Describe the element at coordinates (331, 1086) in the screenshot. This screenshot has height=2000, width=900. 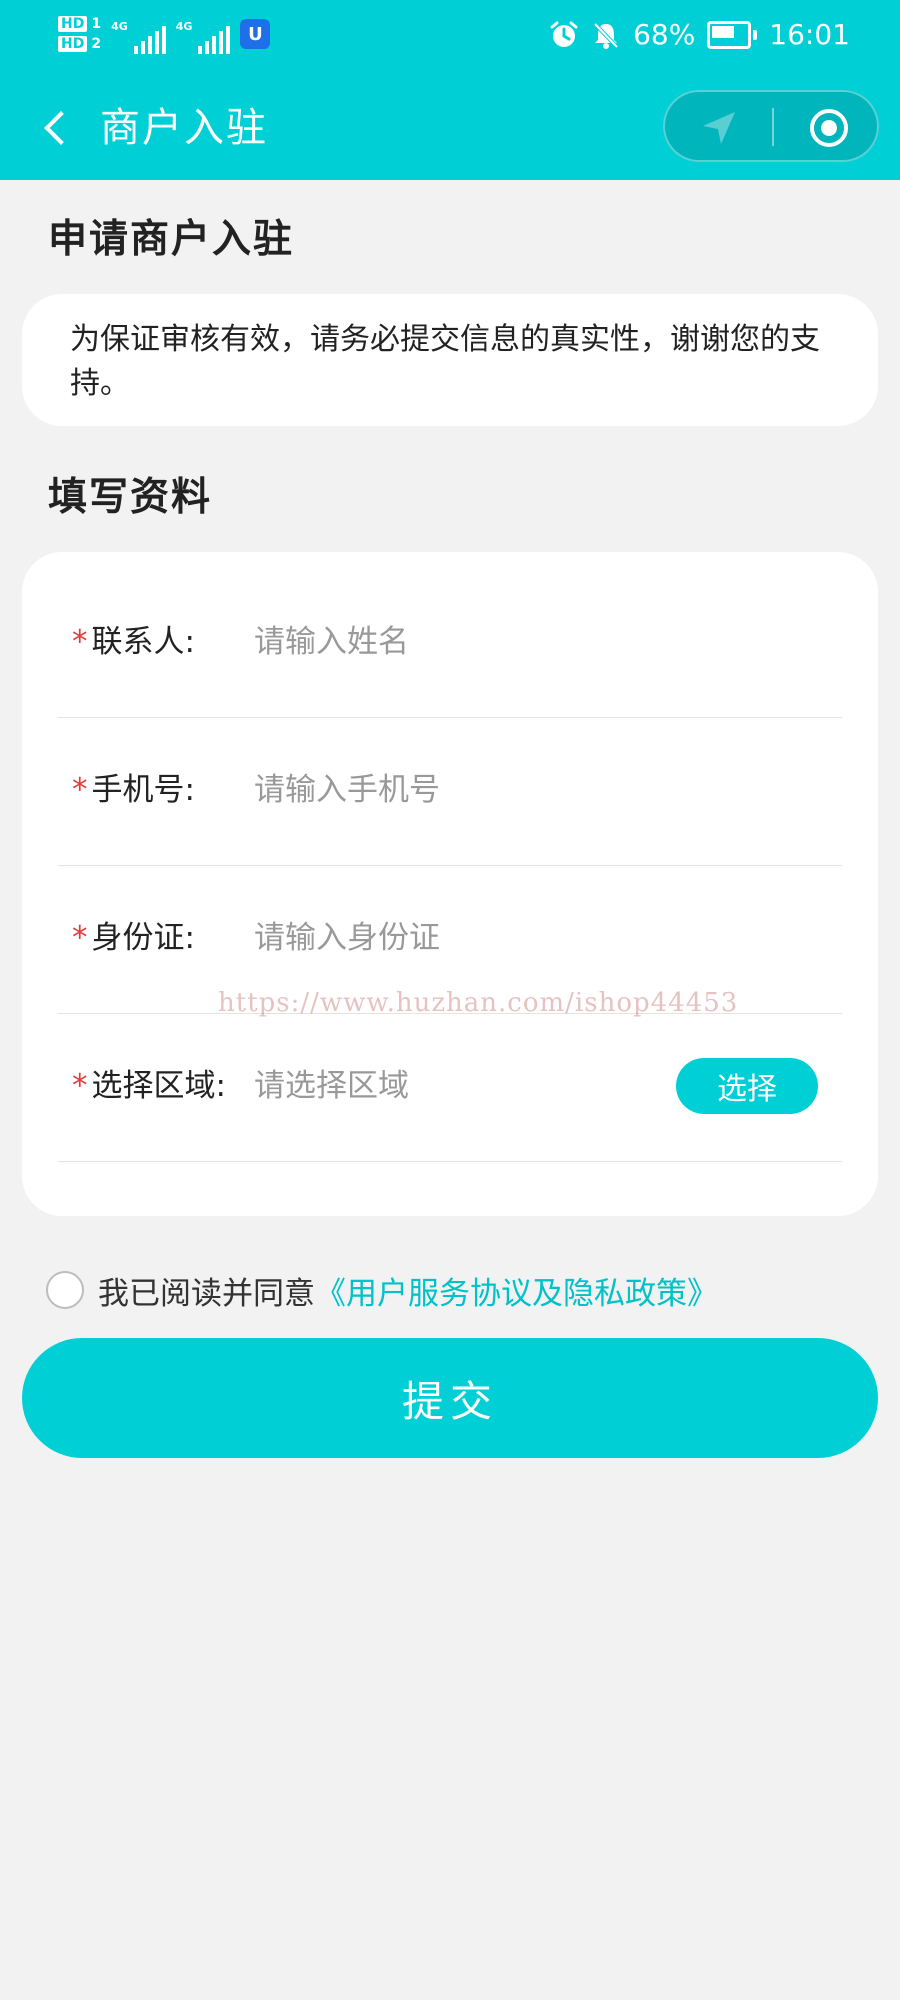
I see `region-value: 请选择区域` at that location.